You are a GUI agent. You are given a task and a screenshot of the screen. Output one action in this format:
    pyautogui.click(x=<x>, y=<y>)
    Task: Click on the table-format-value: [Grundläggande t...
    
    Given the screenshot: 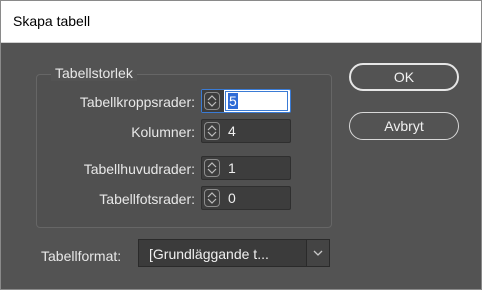 What is the action you would take?
    pyautogui.click(x=209, y=254)
    